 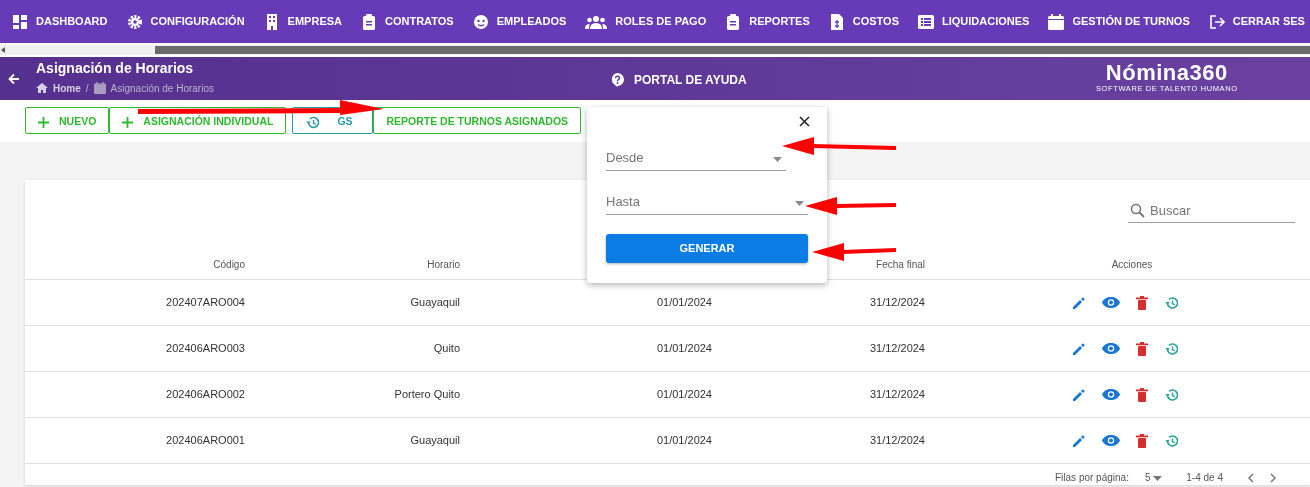 What do you see at coordinates (1256, 21) in the screenshot?
I see `nav-link: CERRAR SES` at bounding box center [1256, 21].